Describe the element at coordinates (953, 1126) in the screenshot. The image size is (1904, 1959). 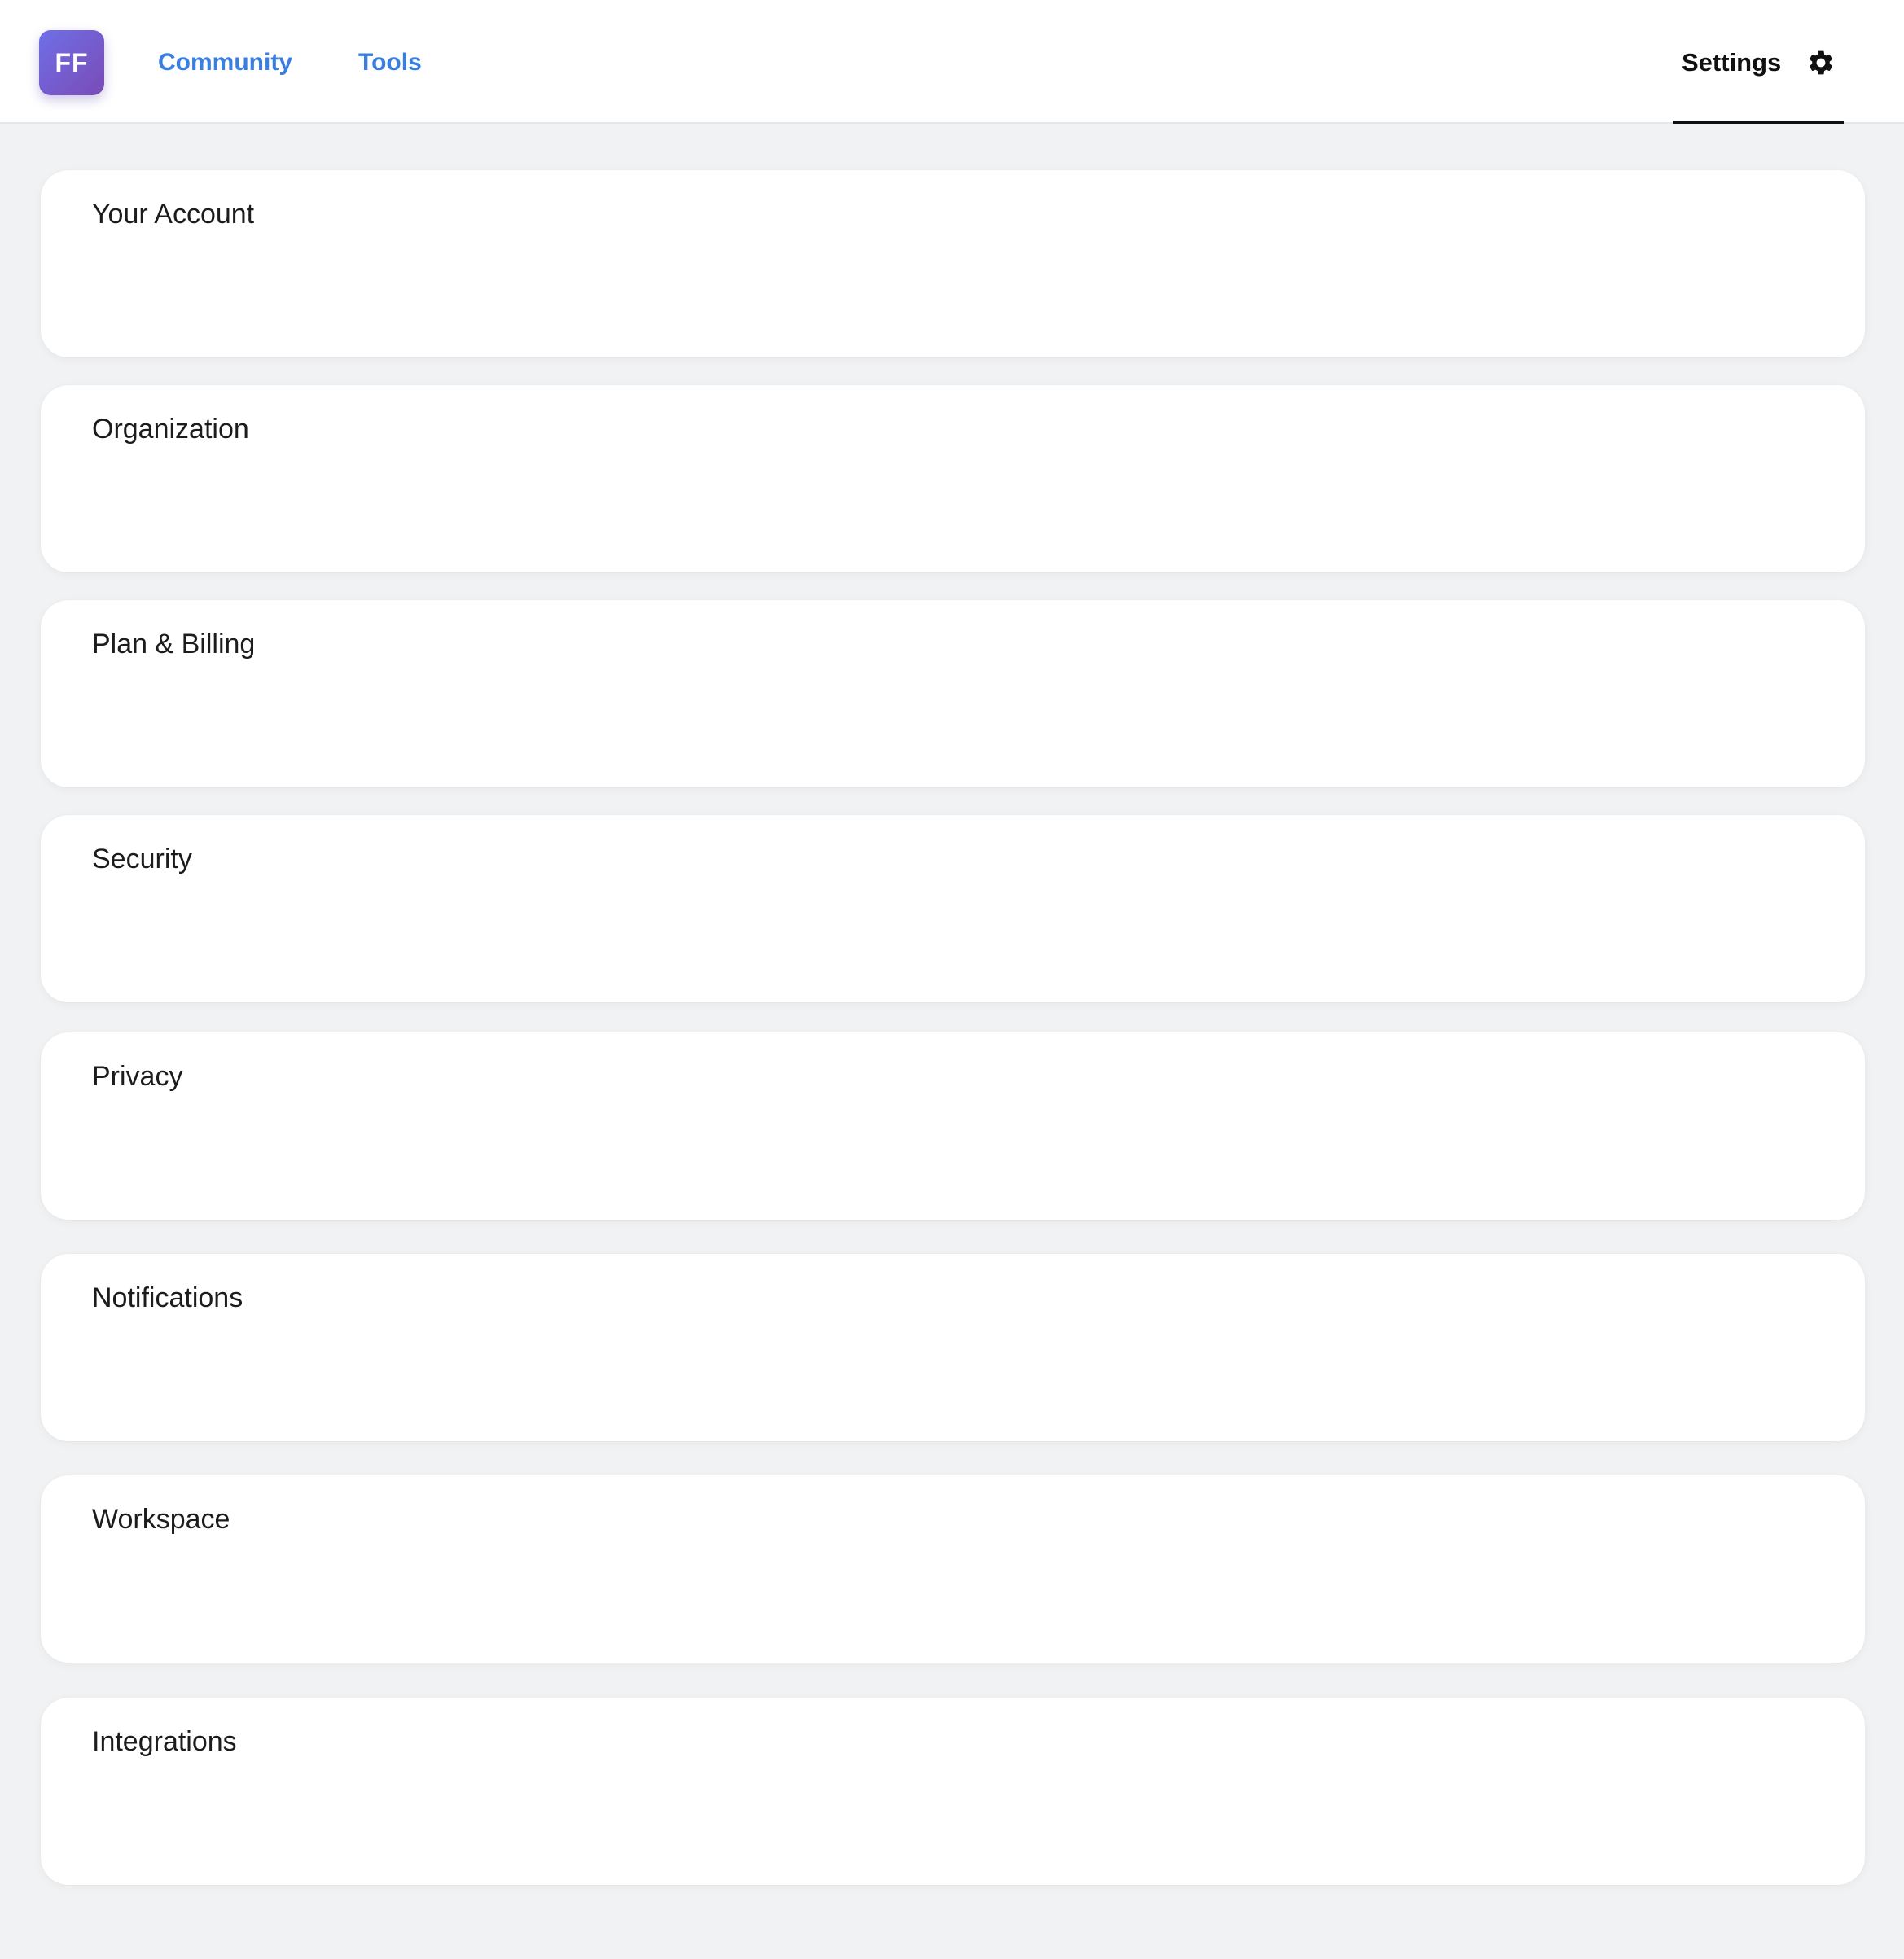
I see `section-card-privacy: Privacy` at that location.